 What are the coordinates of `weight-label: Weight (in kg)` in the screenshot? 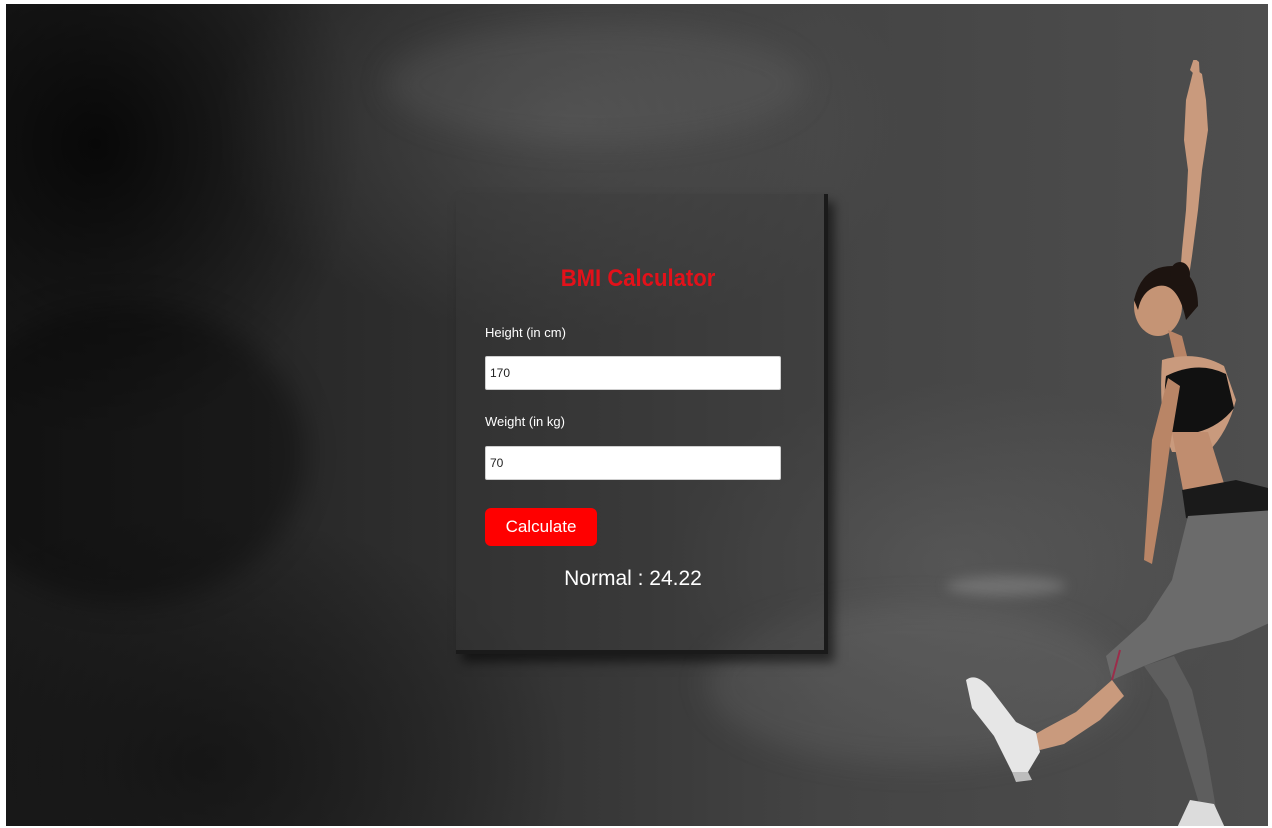 It's located at (525, 421).